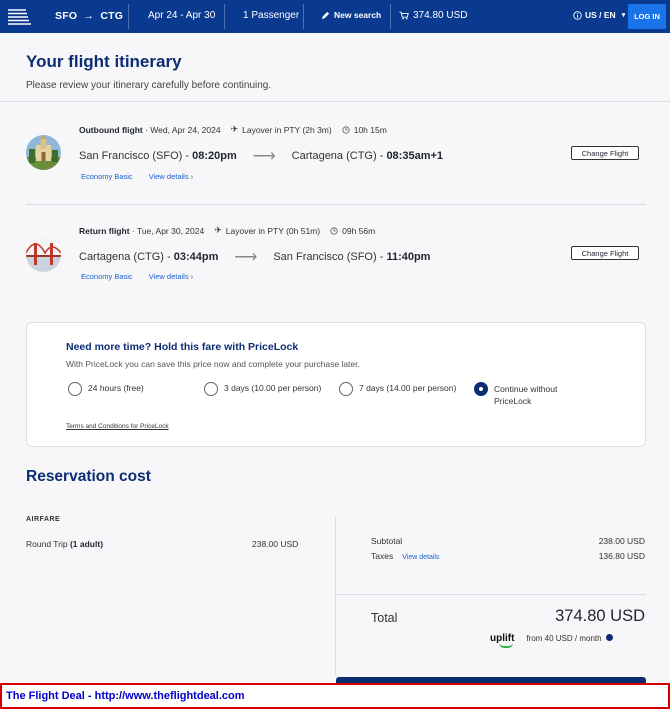 The image size is (670, 709). I want to click on locale-label: US / EN, so click(600, 15).